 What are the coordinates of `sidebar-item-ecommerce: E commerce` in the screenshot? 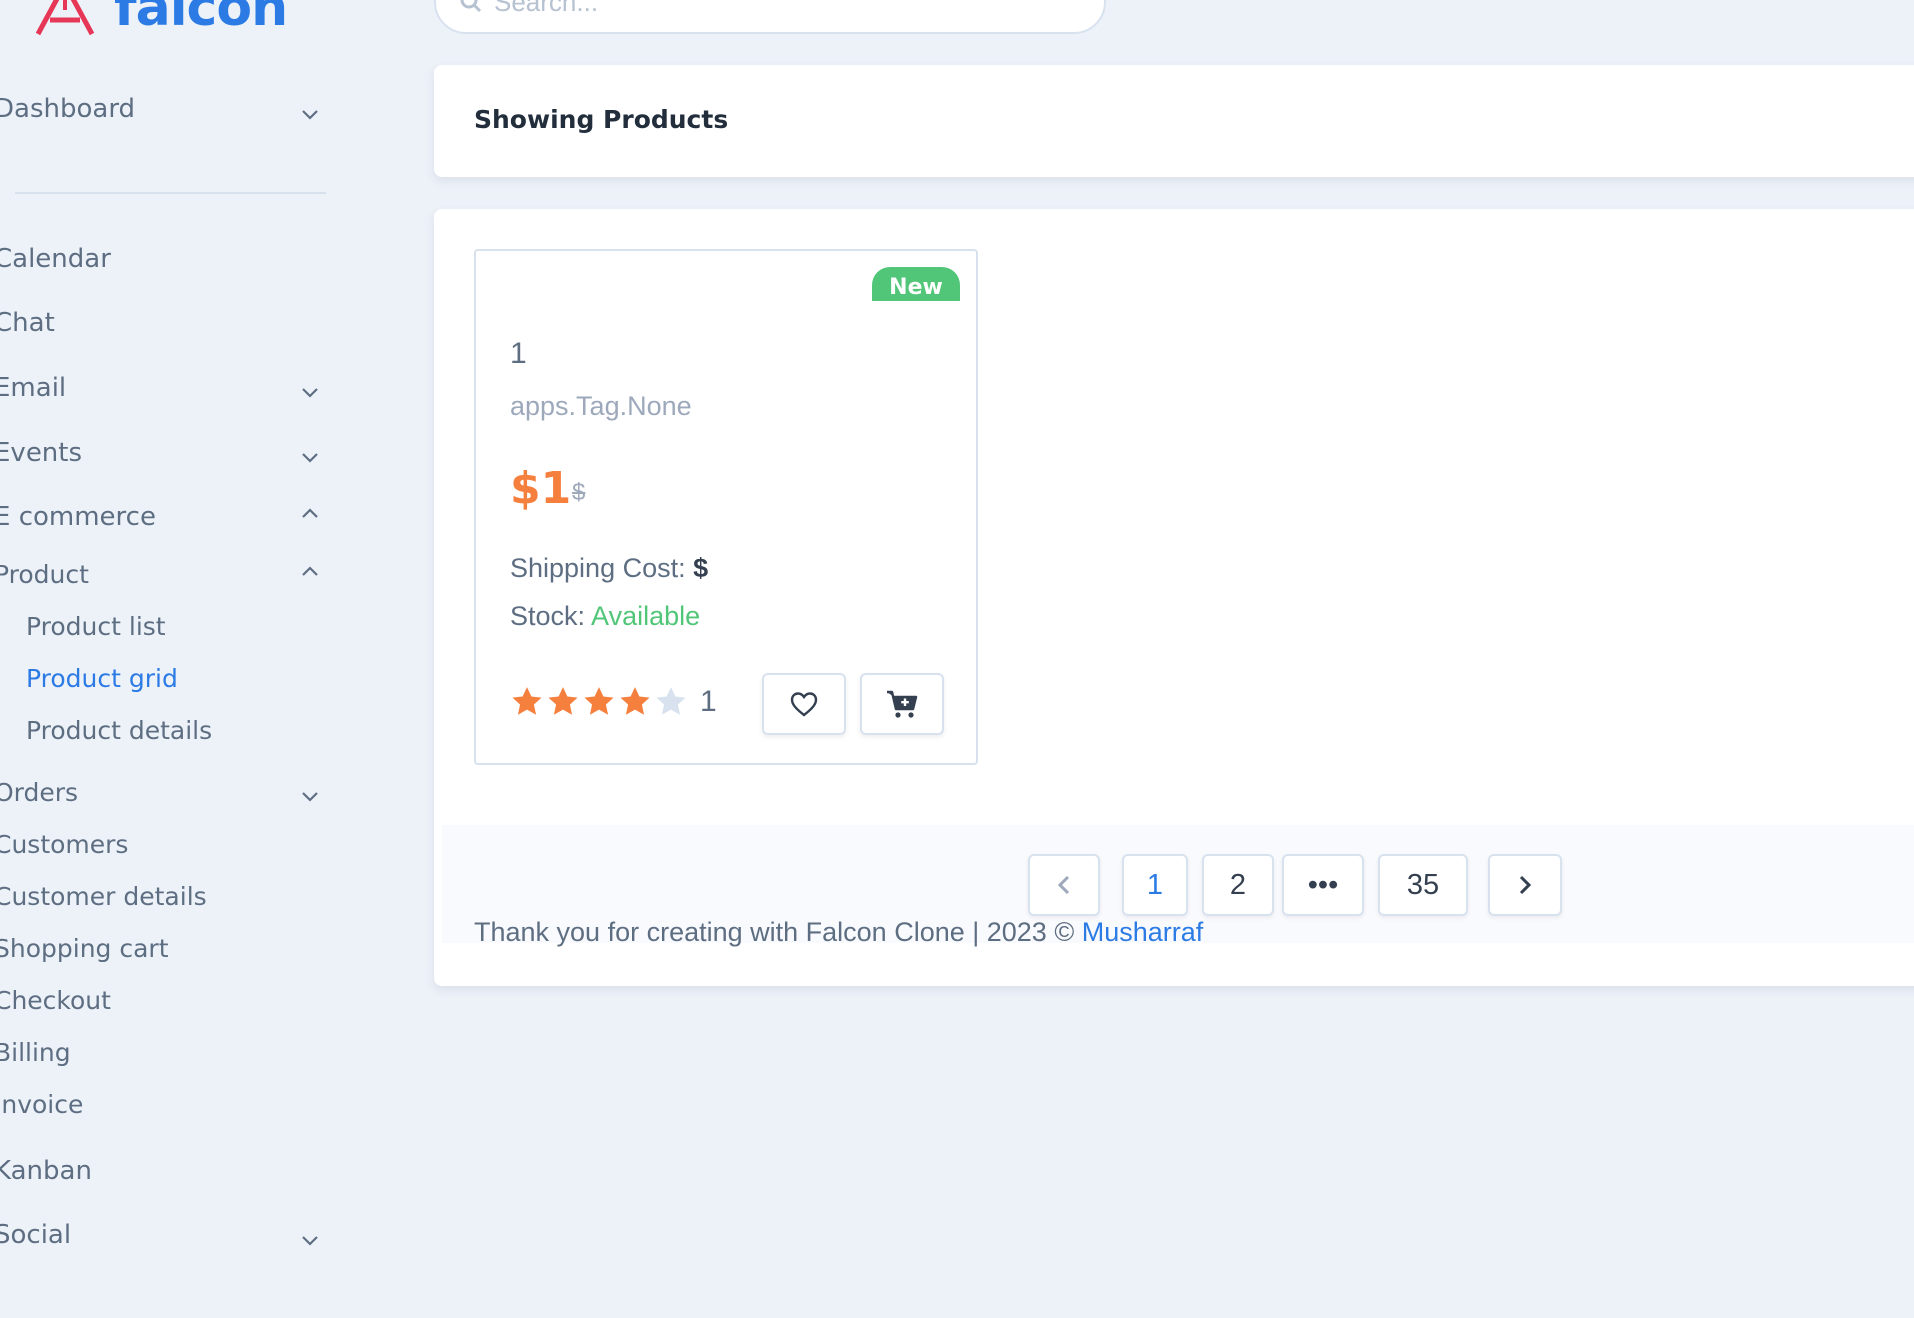 It's located at (162, 517).